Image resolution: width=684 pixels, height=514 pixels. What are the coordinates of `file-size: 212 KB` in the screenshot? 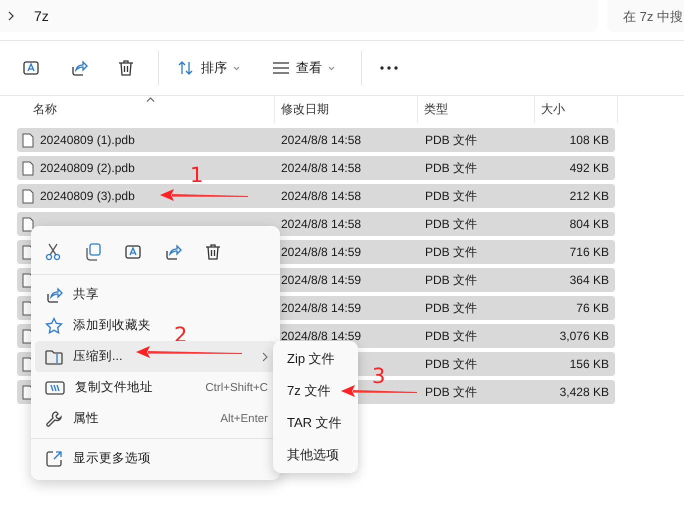 It's located at (588, 196).